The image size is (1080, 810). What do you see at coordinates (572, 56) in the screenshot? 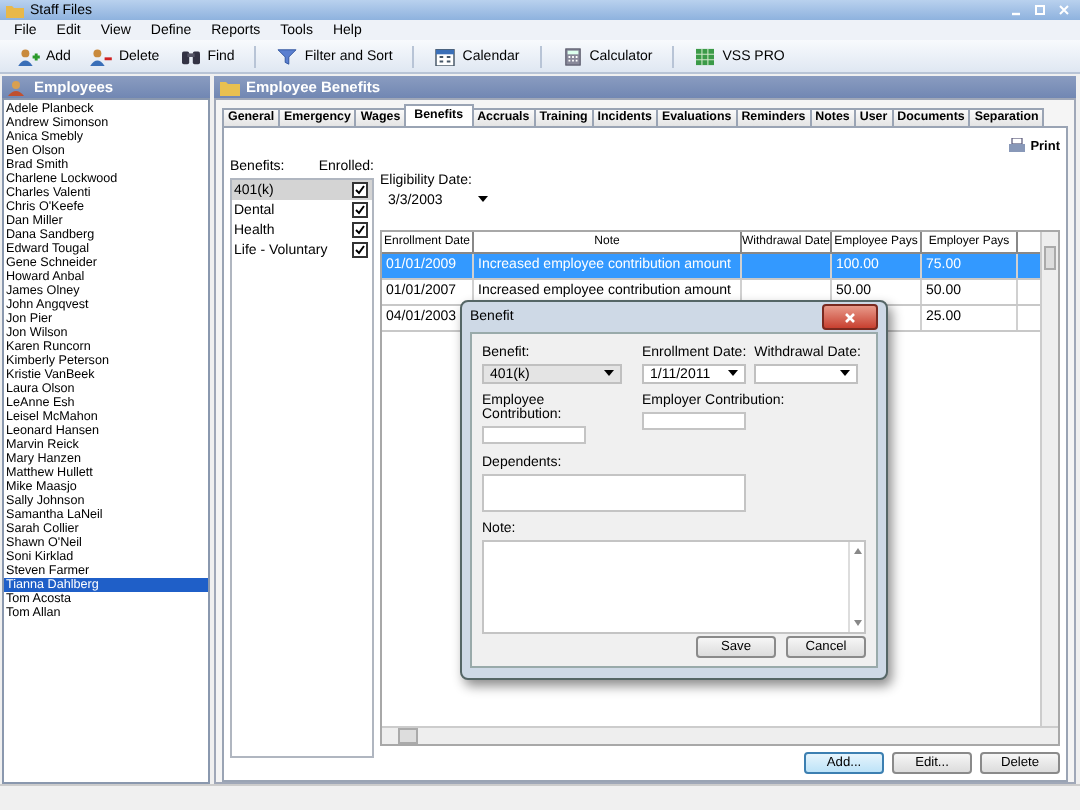
I see `calculator-icon` at bounding box center [572, 56].